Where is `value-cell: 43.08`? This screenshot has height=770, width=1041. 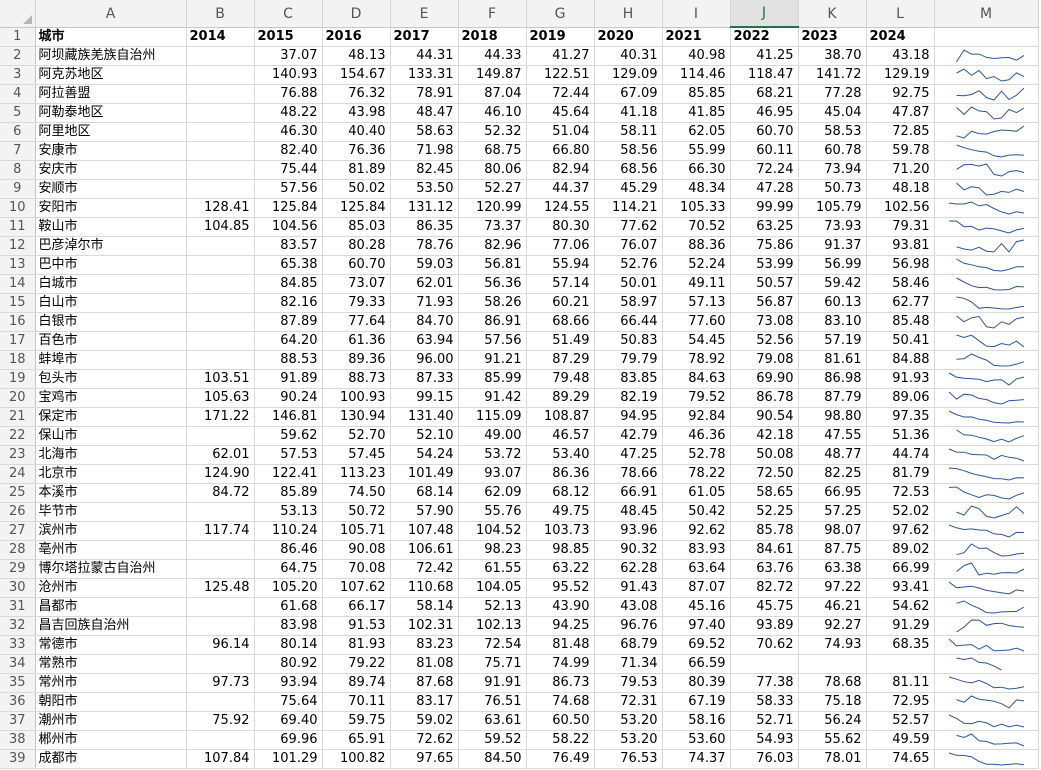
value-cell: 43.08 is located at coordinates (628, 607).